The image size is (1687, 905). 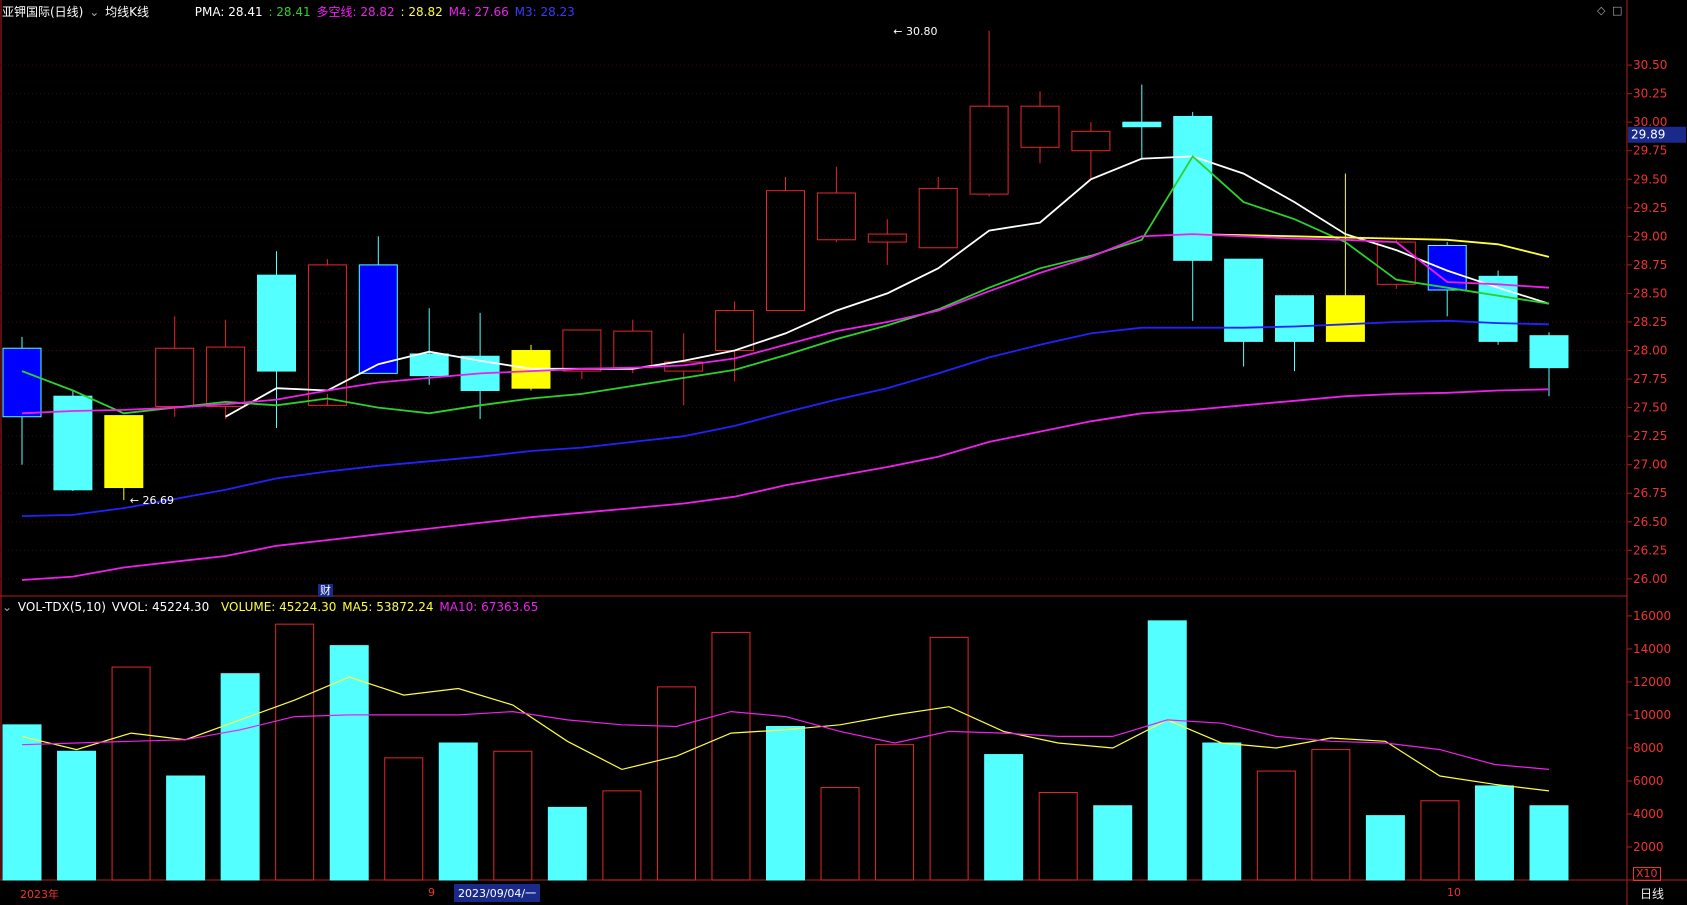 I want to click on date-cursor-tag: 2023/09/04/一, so click(x=497, y=893).